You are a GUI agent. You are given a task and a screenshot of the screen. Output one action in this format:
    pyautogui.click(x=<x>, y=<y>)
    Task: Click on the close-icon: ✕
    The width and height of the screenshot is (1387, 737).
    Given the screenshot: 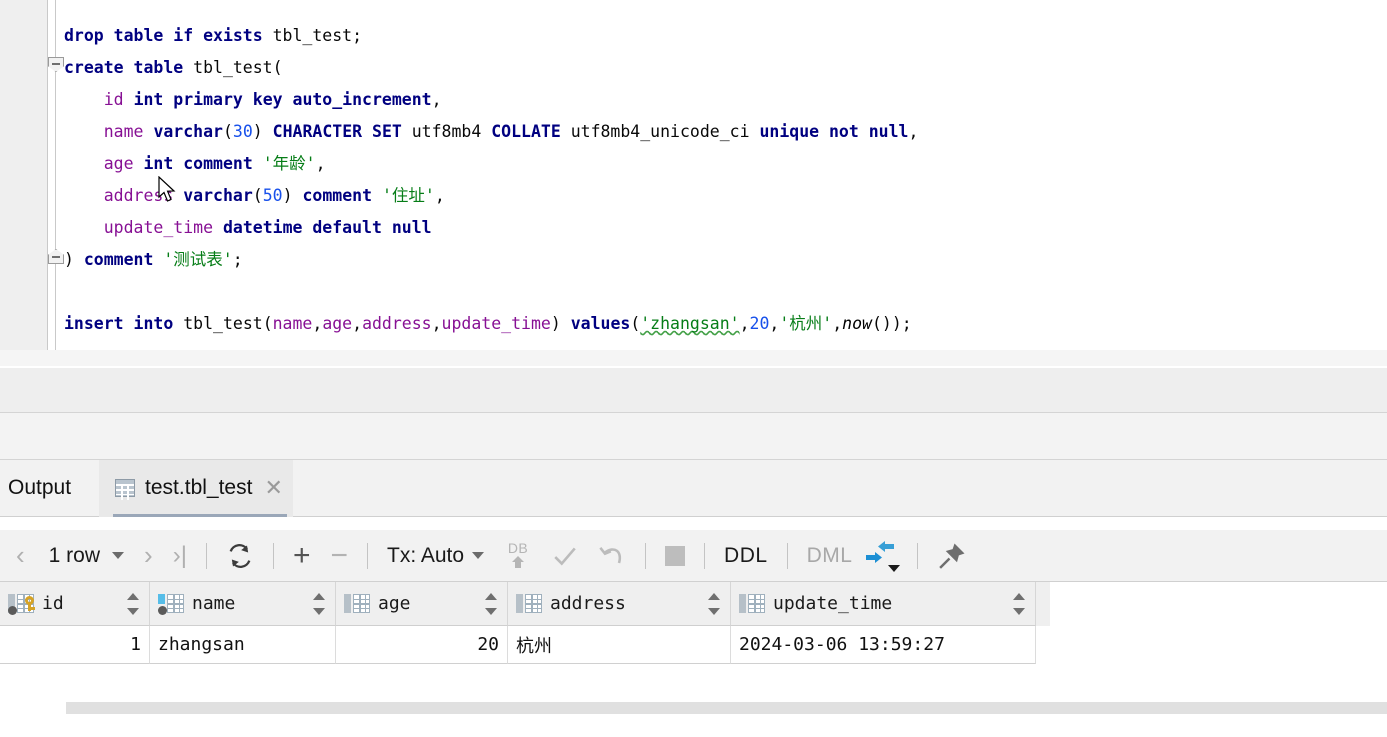 What is the action you would take?
    pyautogui.click(x=273, y=488)
    